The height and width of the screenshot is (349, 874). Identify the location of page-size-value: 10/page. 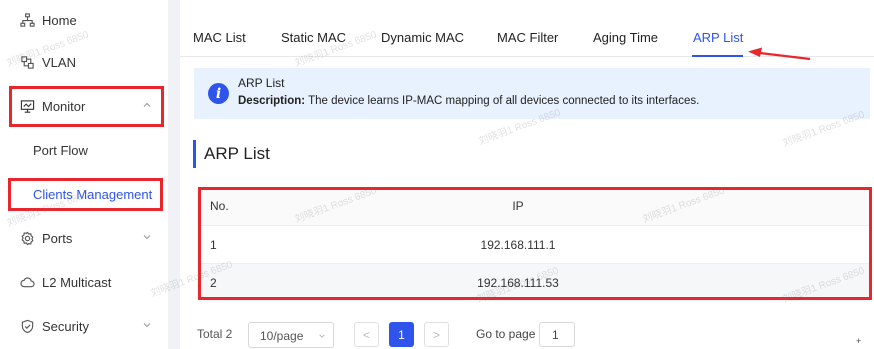
(282, 336).